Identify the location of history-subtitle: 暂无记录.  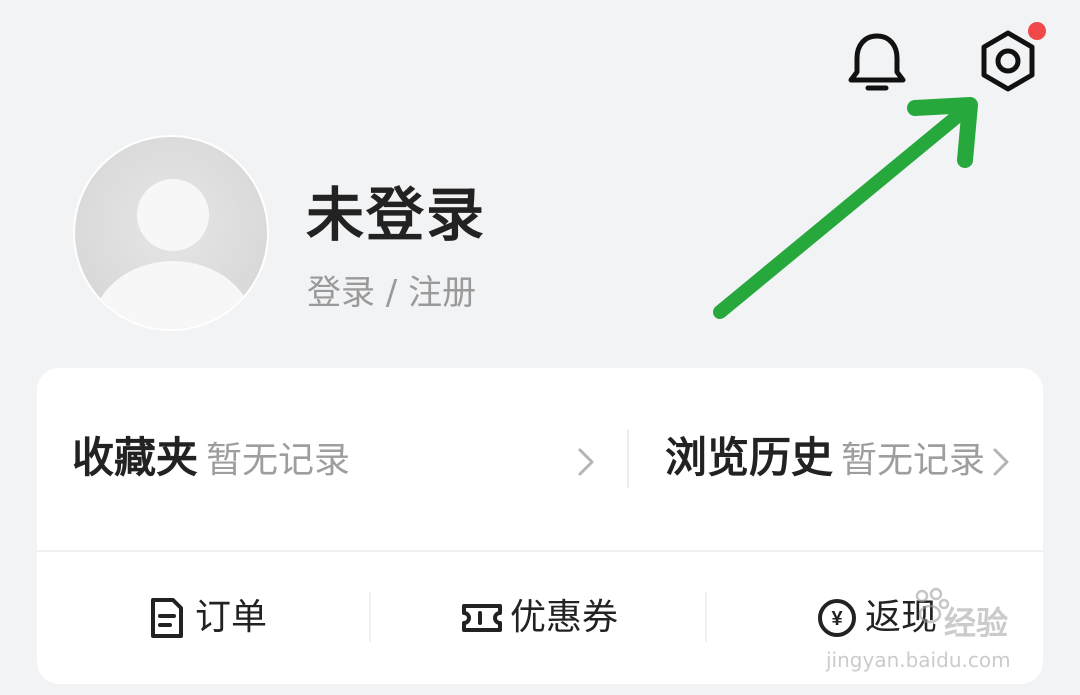
(913, 460).